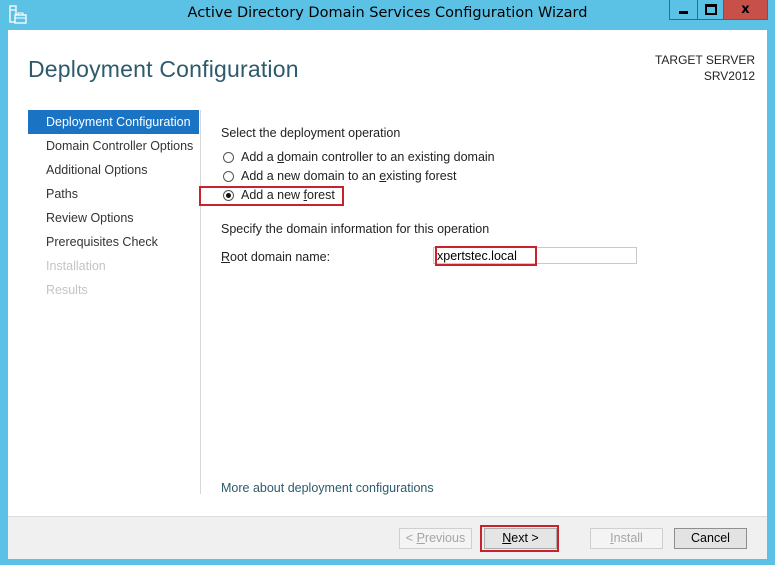 This screenshot has width=775, height=565. I want to click on previous-button: < Previous, so click(435, 538).